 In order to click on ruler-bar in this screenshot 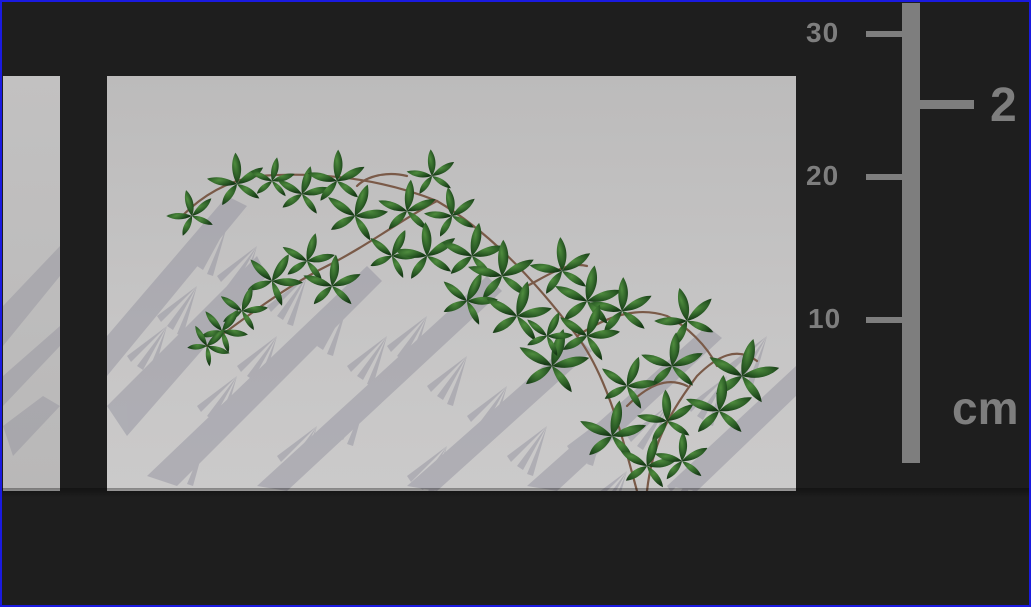, I will do `click(911, 233)`.